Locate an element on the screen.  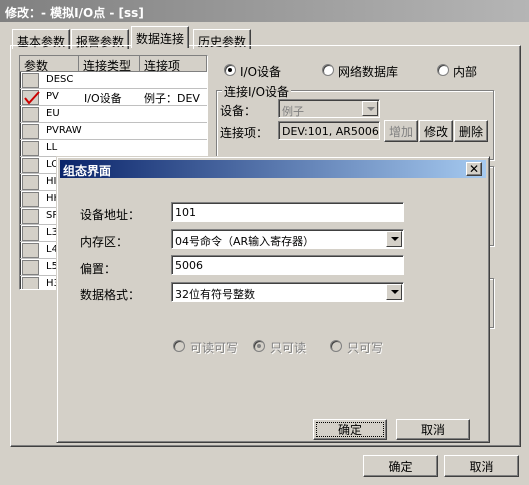
add-button: 增加 is located at coordinates (401, 131).